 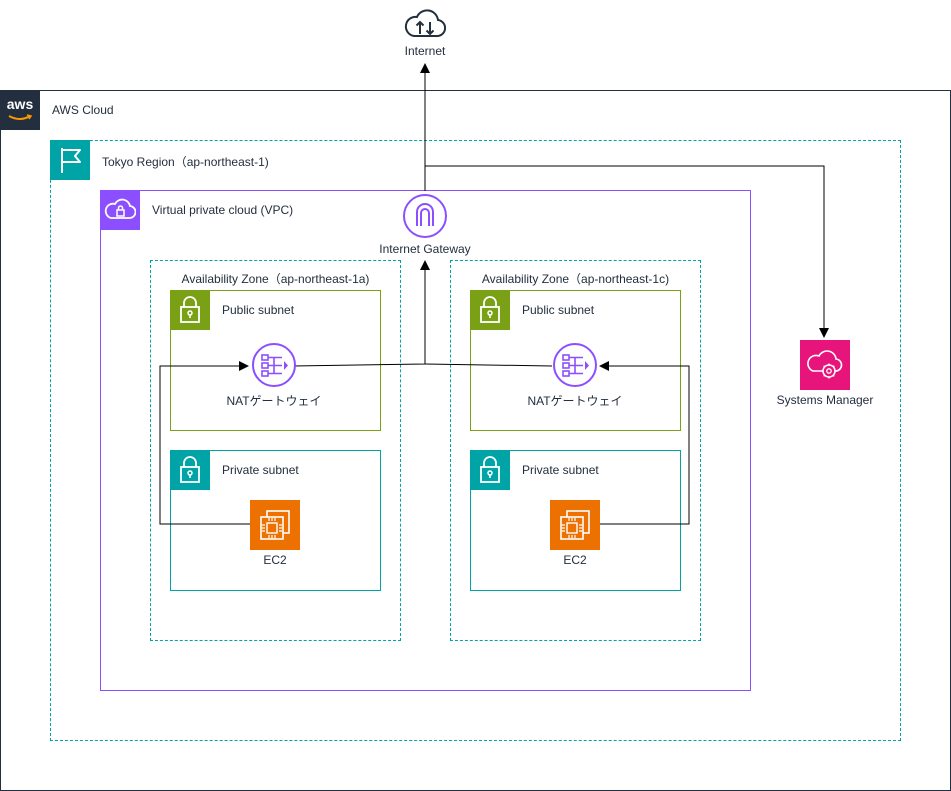 I want to click on ec2-a-to-nat-a-line, so click(x=204, y=443).